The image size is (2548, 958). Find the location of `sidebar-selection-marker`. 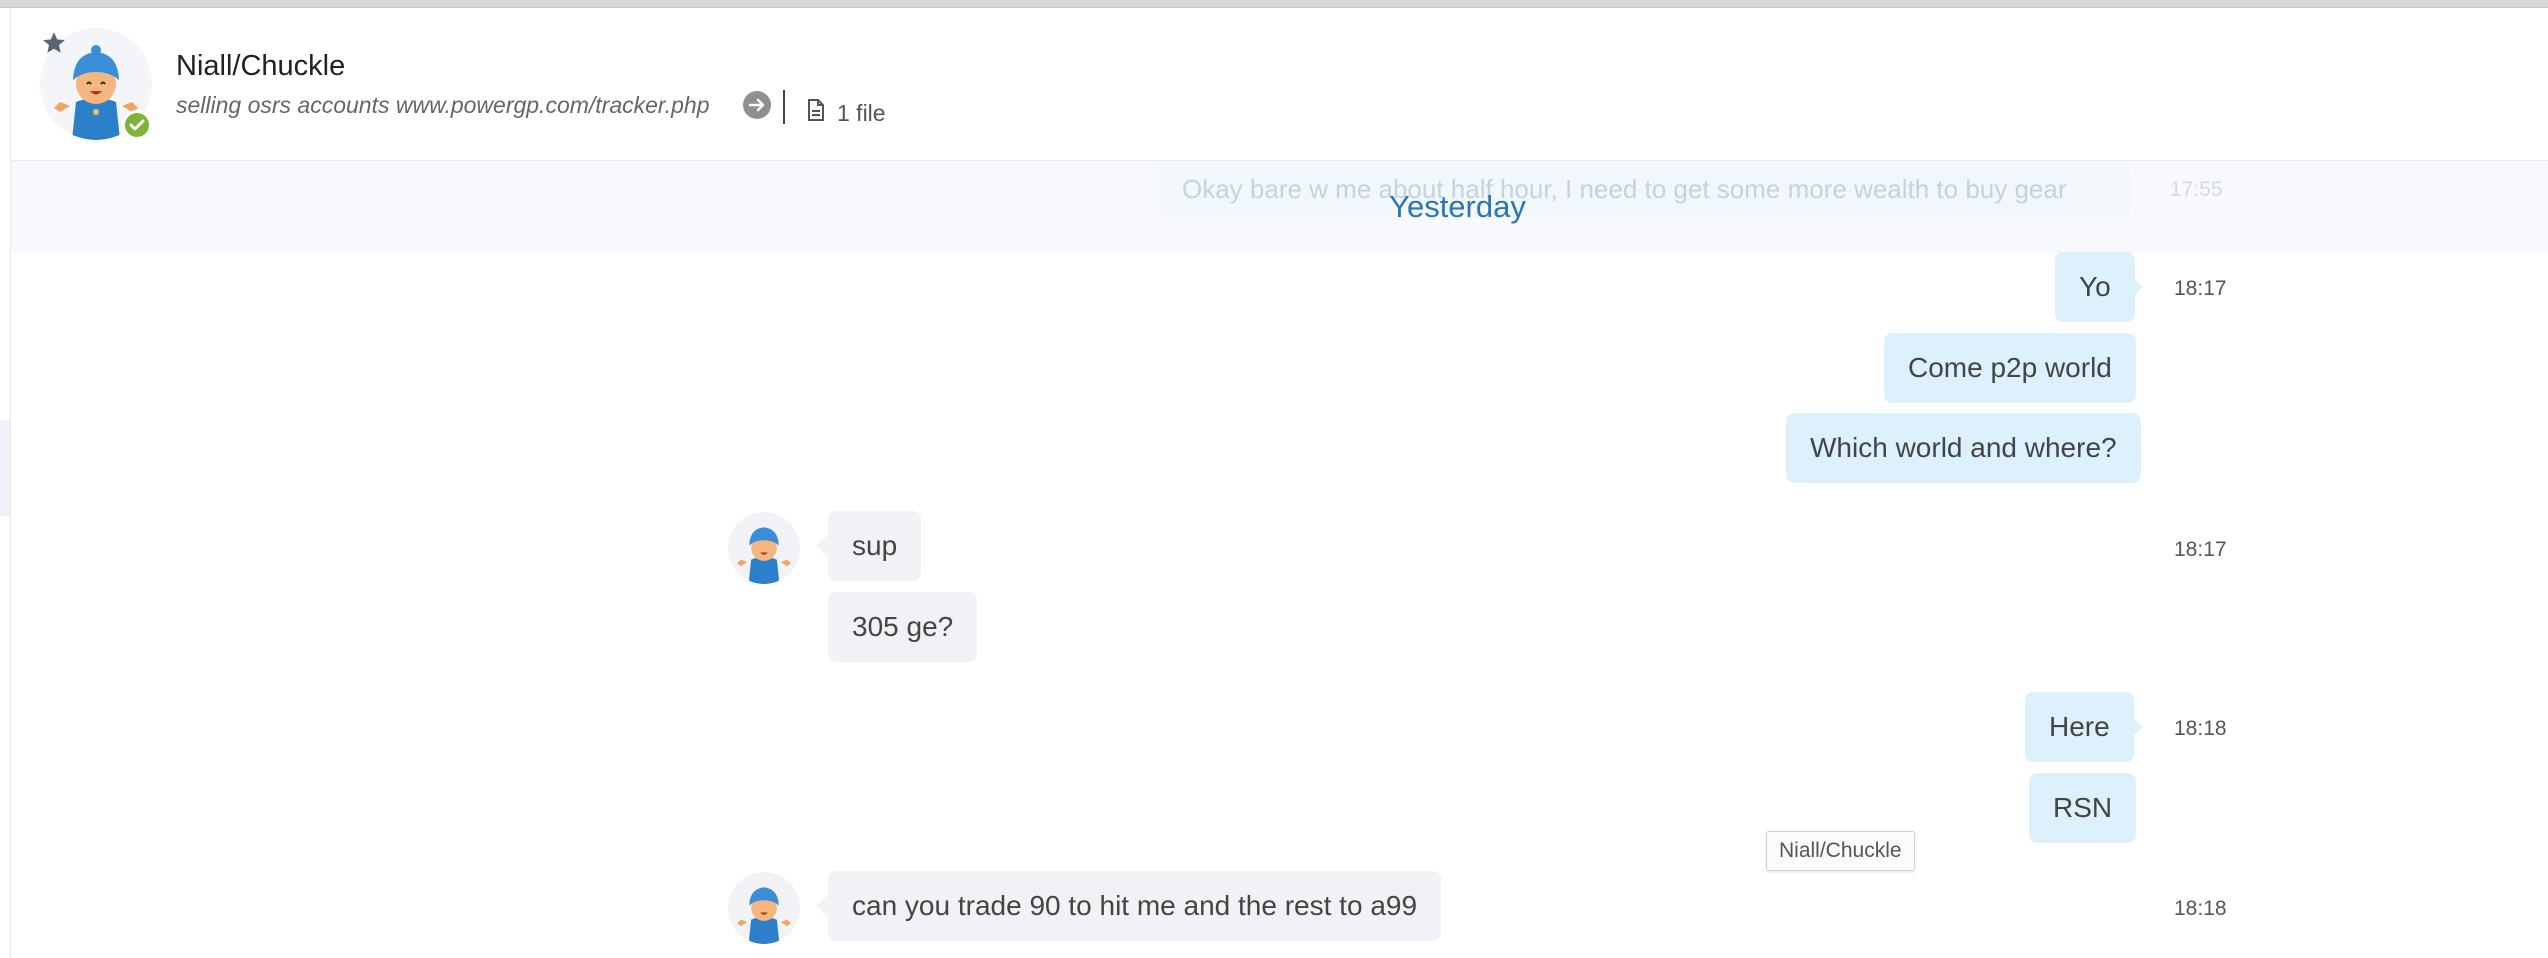

sidebar-selection-marker is located at coordinates (5, 468).